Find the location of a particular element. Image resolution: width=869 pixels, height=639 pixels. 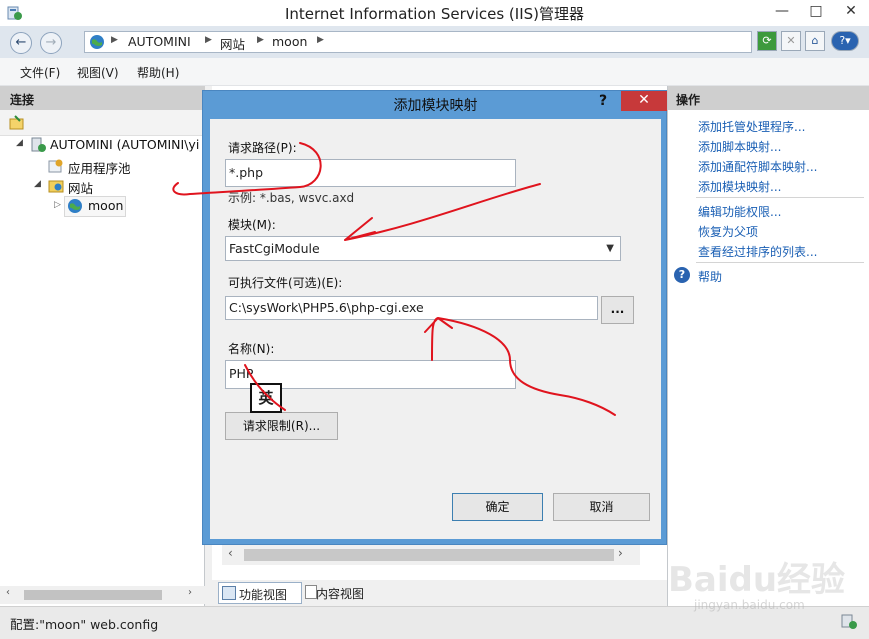

window-title: Internet Information Services (IIS)管理器 is located at coordinates (434, 14).